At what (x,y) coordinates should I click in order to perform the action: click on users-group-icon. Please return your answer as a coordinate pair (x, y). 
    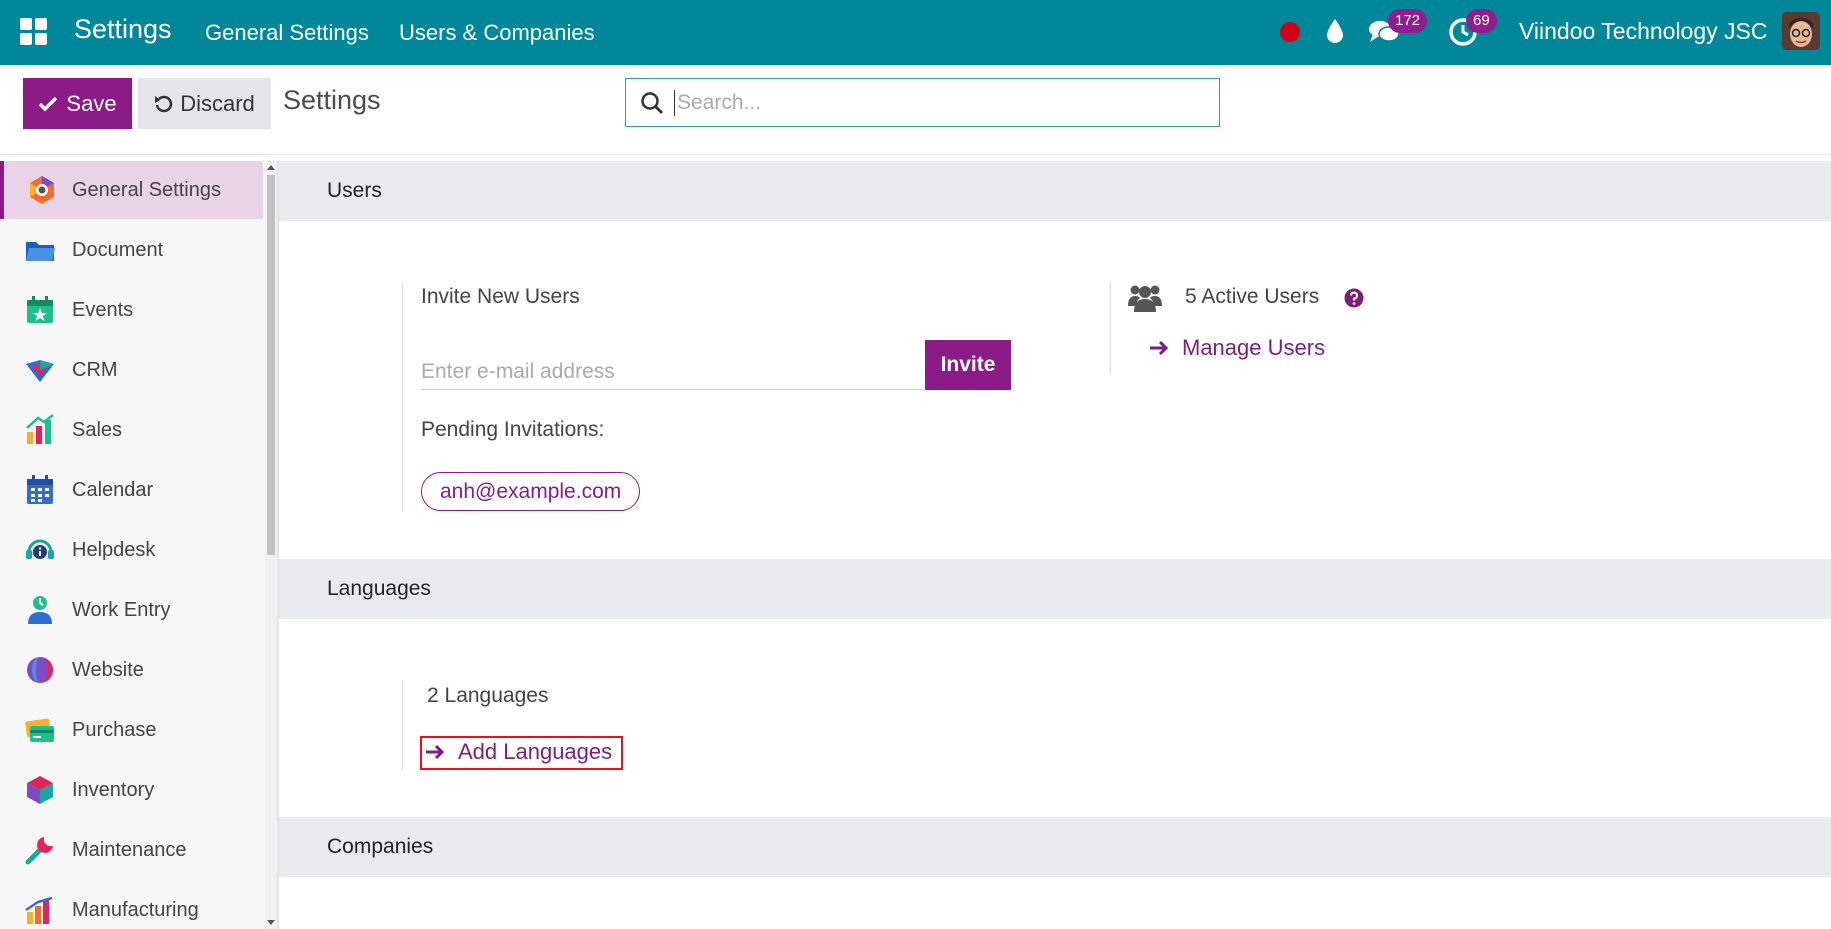
    Looking at the image, I should click on (1145, 298).